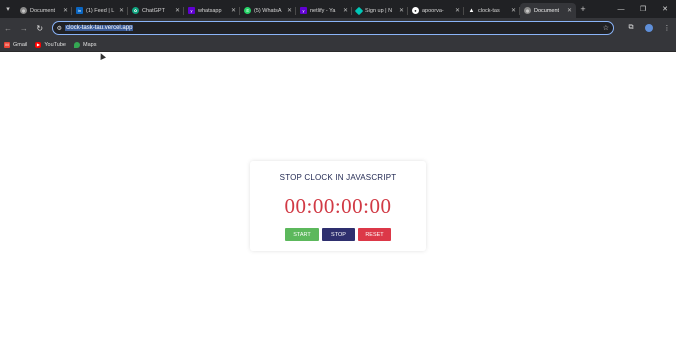  Describe the element at coordinates (40, 28) in the screenshot. I see `reload-icon: ↻` at that location.